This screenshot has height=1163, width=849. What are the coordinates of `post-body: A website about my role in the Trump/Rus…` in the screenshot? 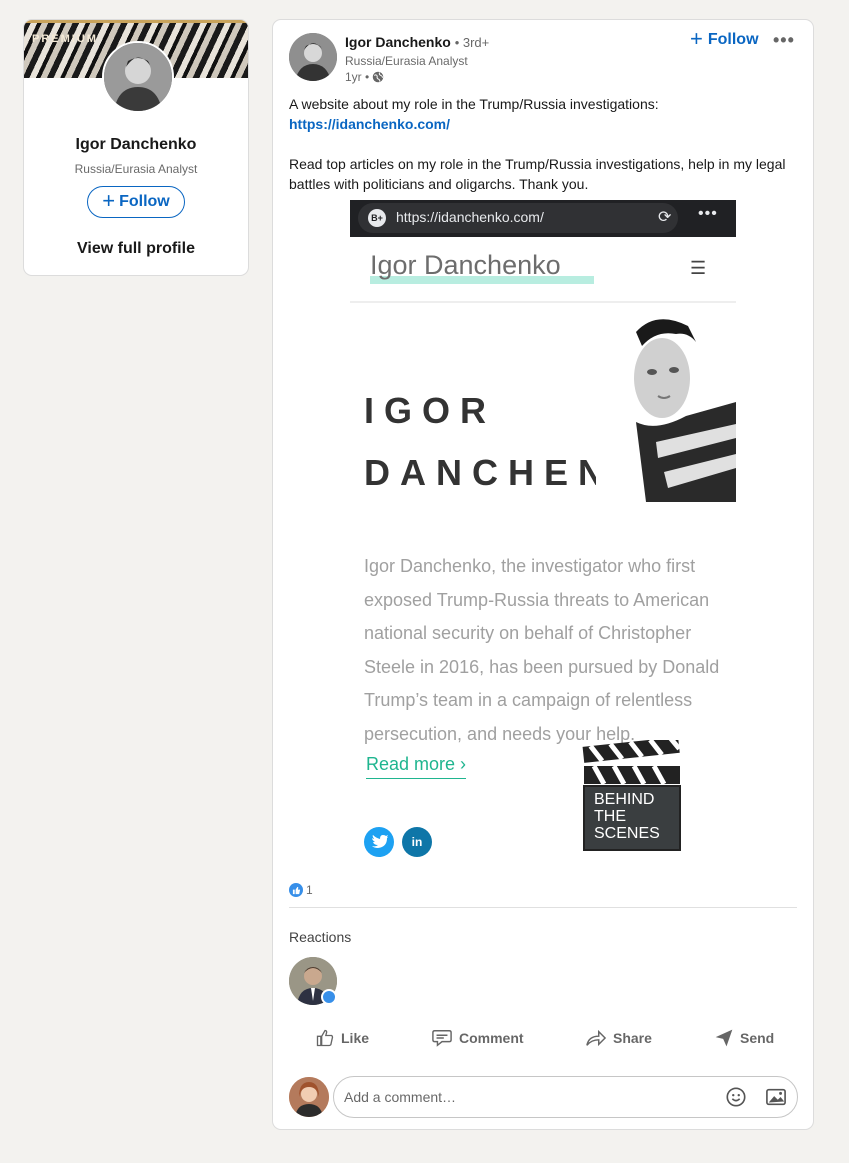 It's located at (539, 144).